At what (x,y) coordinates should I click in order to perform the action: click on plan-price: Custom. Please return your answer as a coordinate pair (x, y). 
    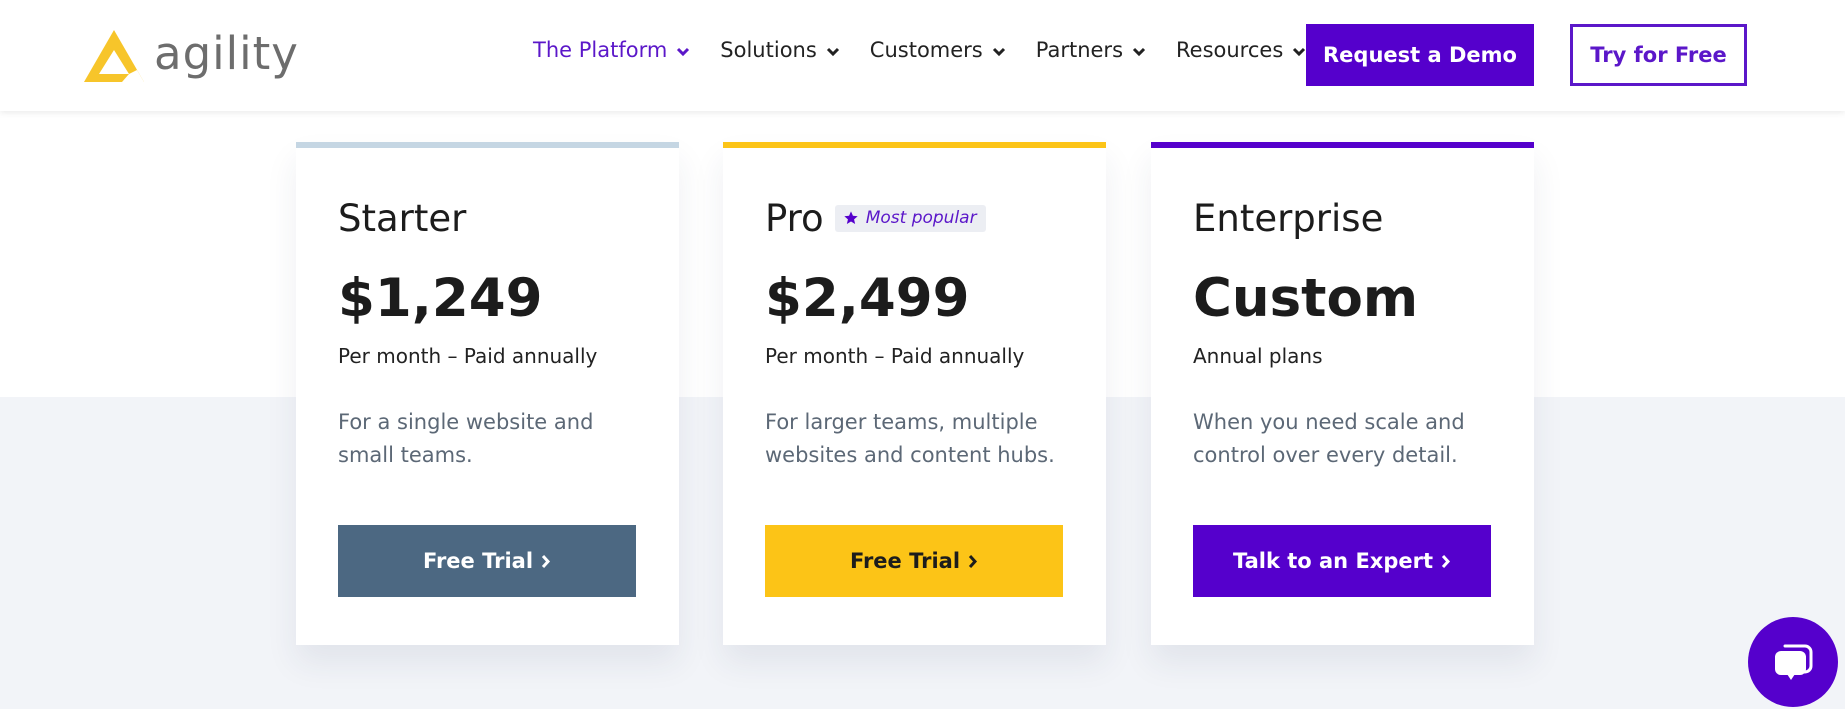
    Looking at the image, I should click on (1306, 298).